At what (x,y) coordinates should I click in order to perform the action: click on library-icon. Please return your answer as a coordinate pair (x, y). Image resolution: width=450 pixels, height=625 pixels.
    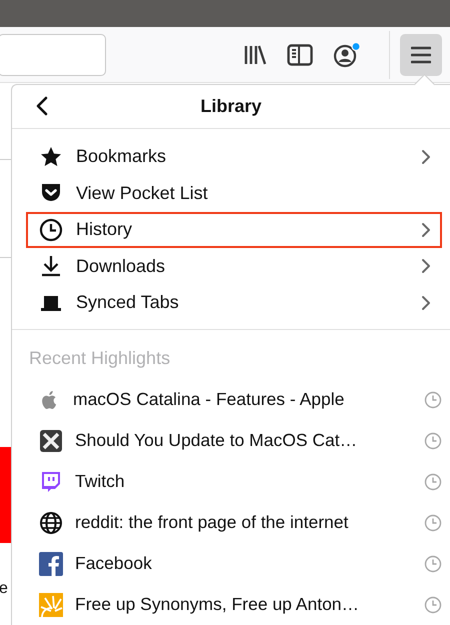
    Looking at the image, I should click on (255, 55).